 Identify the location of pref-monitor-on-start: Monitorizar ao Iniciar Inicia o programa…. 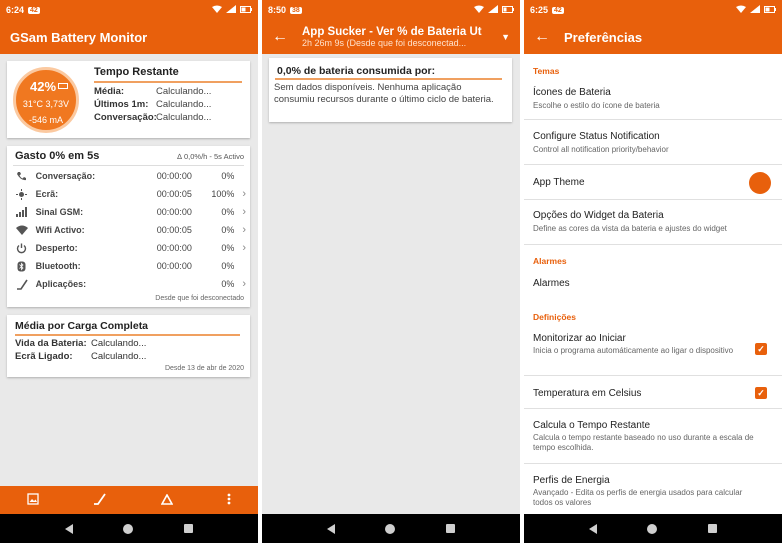
(653, 351).